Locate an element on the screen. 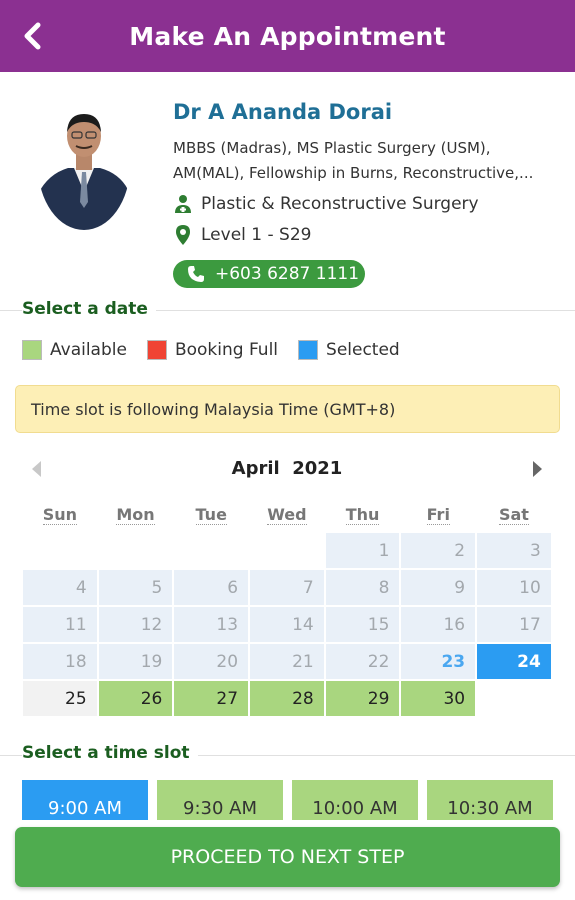 This screenshot has height=900, width=575. next-month-button is located at coordinates (538, 471).